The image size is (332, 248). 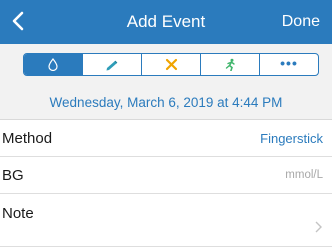 I want to click on segment-exercise, so click(x=229, y=64).